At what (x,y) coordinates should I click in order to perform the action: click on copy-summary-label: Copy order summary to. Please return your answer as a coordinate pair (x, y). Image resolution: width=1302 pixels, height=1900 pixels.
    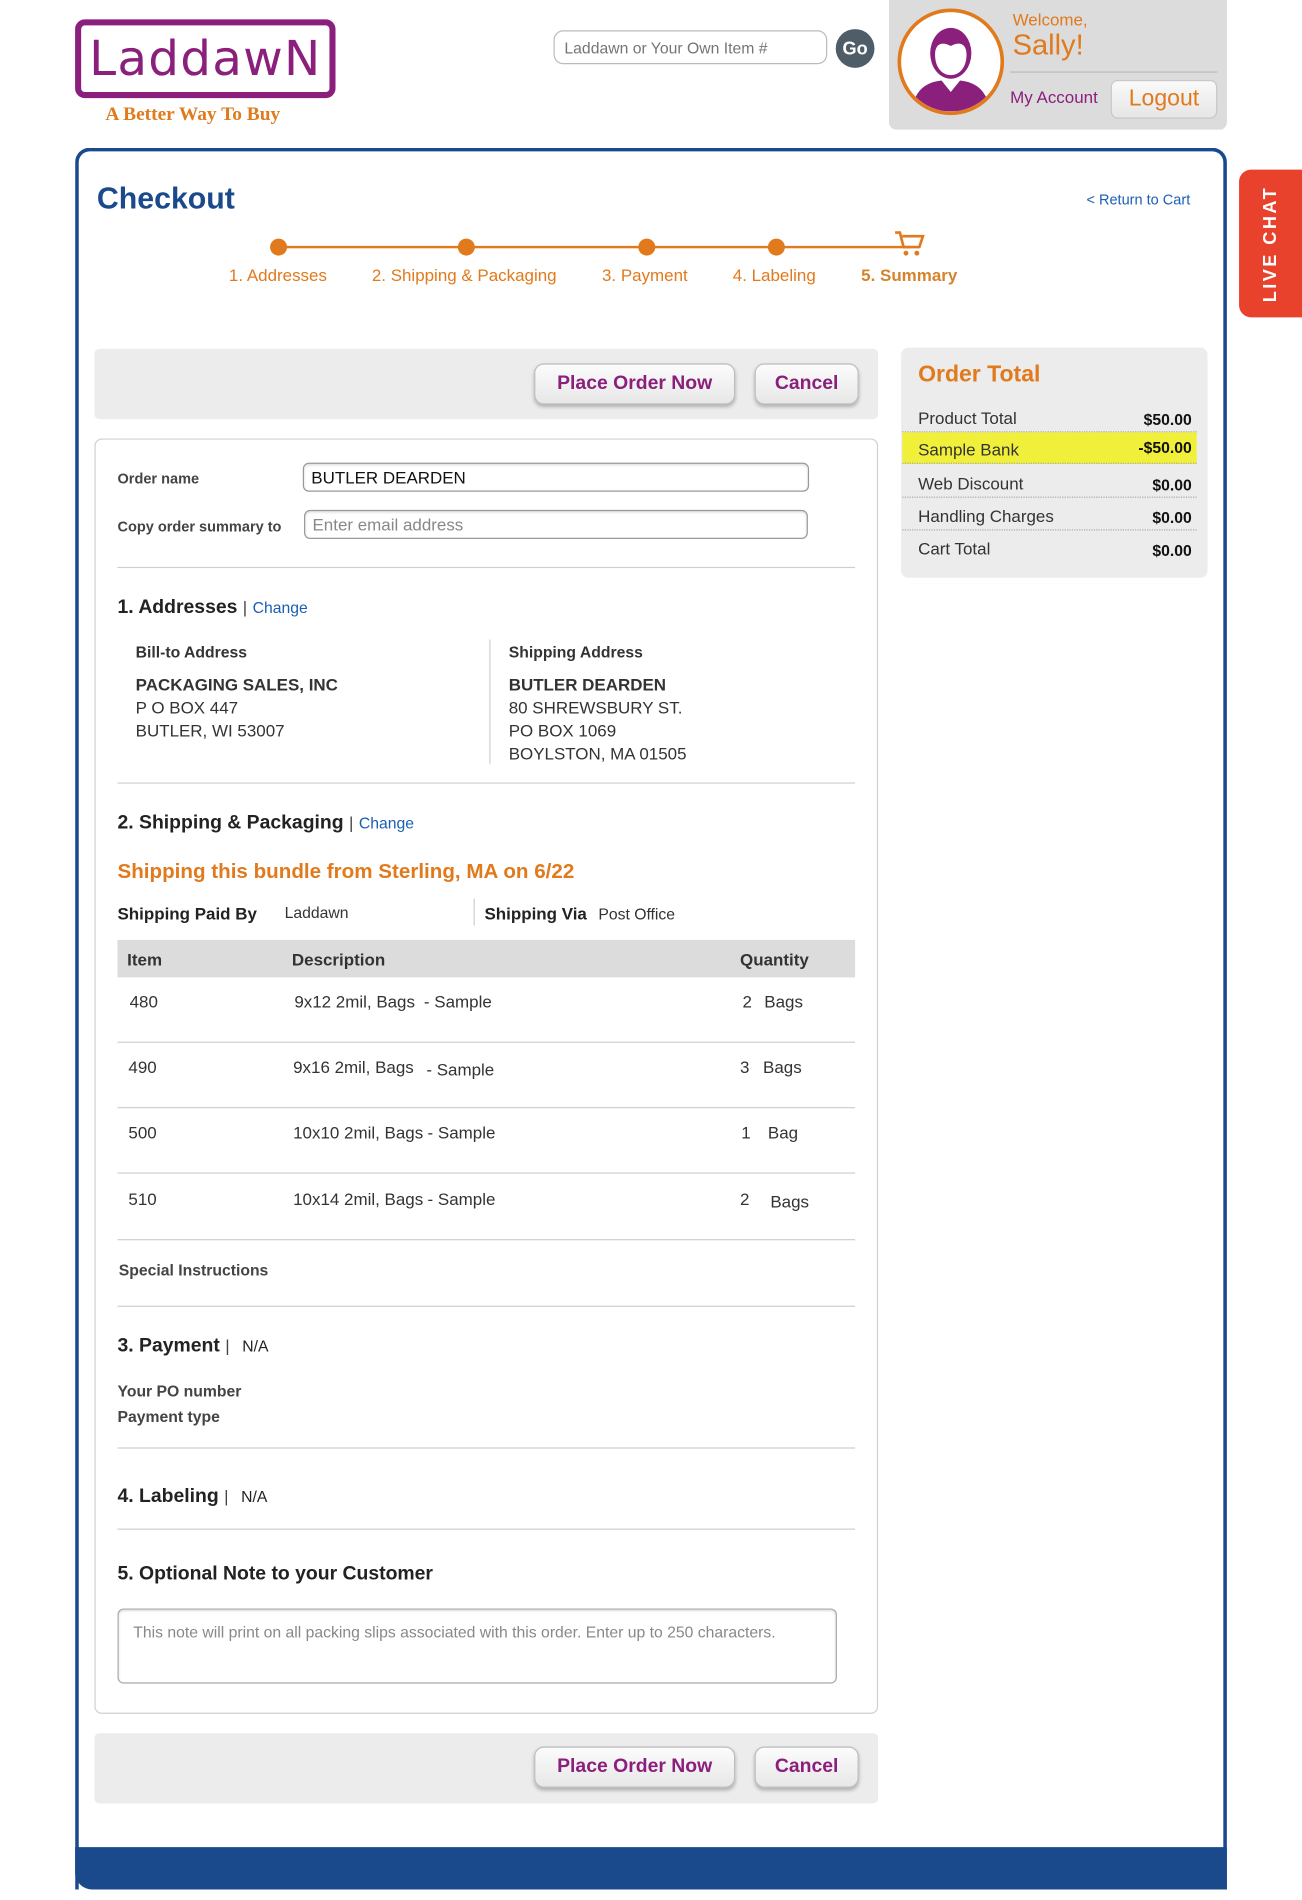
    Looking at the image, I should click on (199, 527).